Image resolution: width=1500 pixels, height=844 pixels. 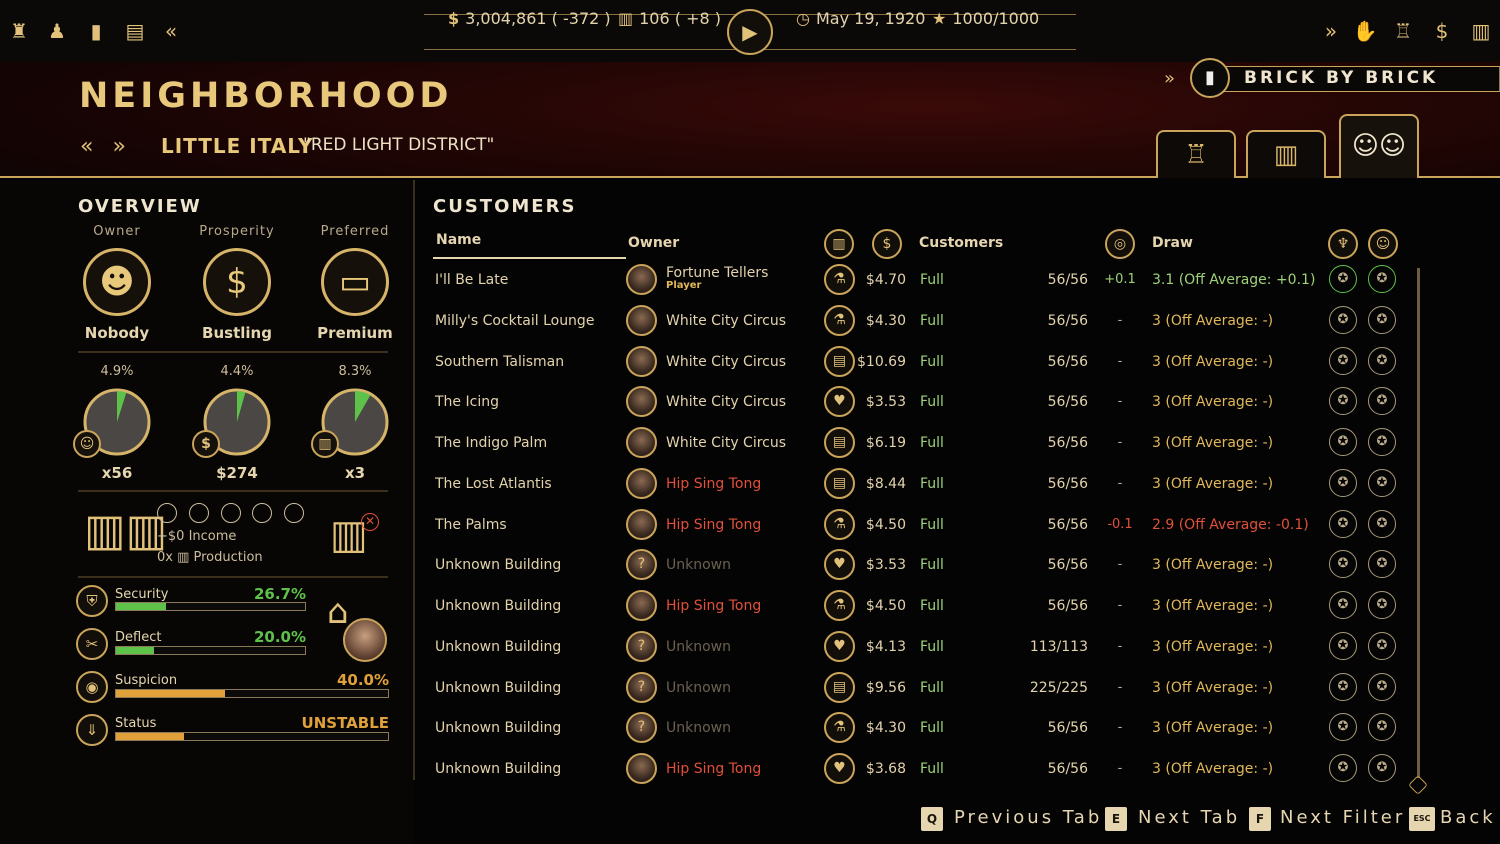 What do you see at coordinates (626, 18) in the screenshot?
I see `booze-crate-icon: ▥` at bounding box center [626, 18].